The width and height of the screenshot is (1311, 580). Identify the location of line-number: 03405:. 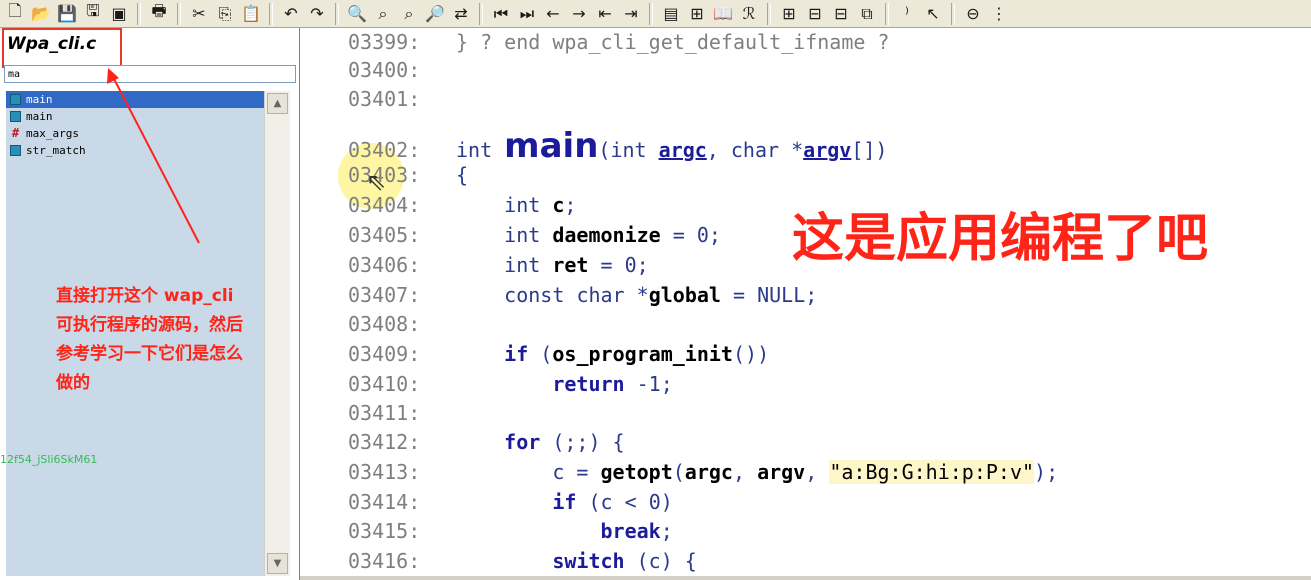
(384, 235).